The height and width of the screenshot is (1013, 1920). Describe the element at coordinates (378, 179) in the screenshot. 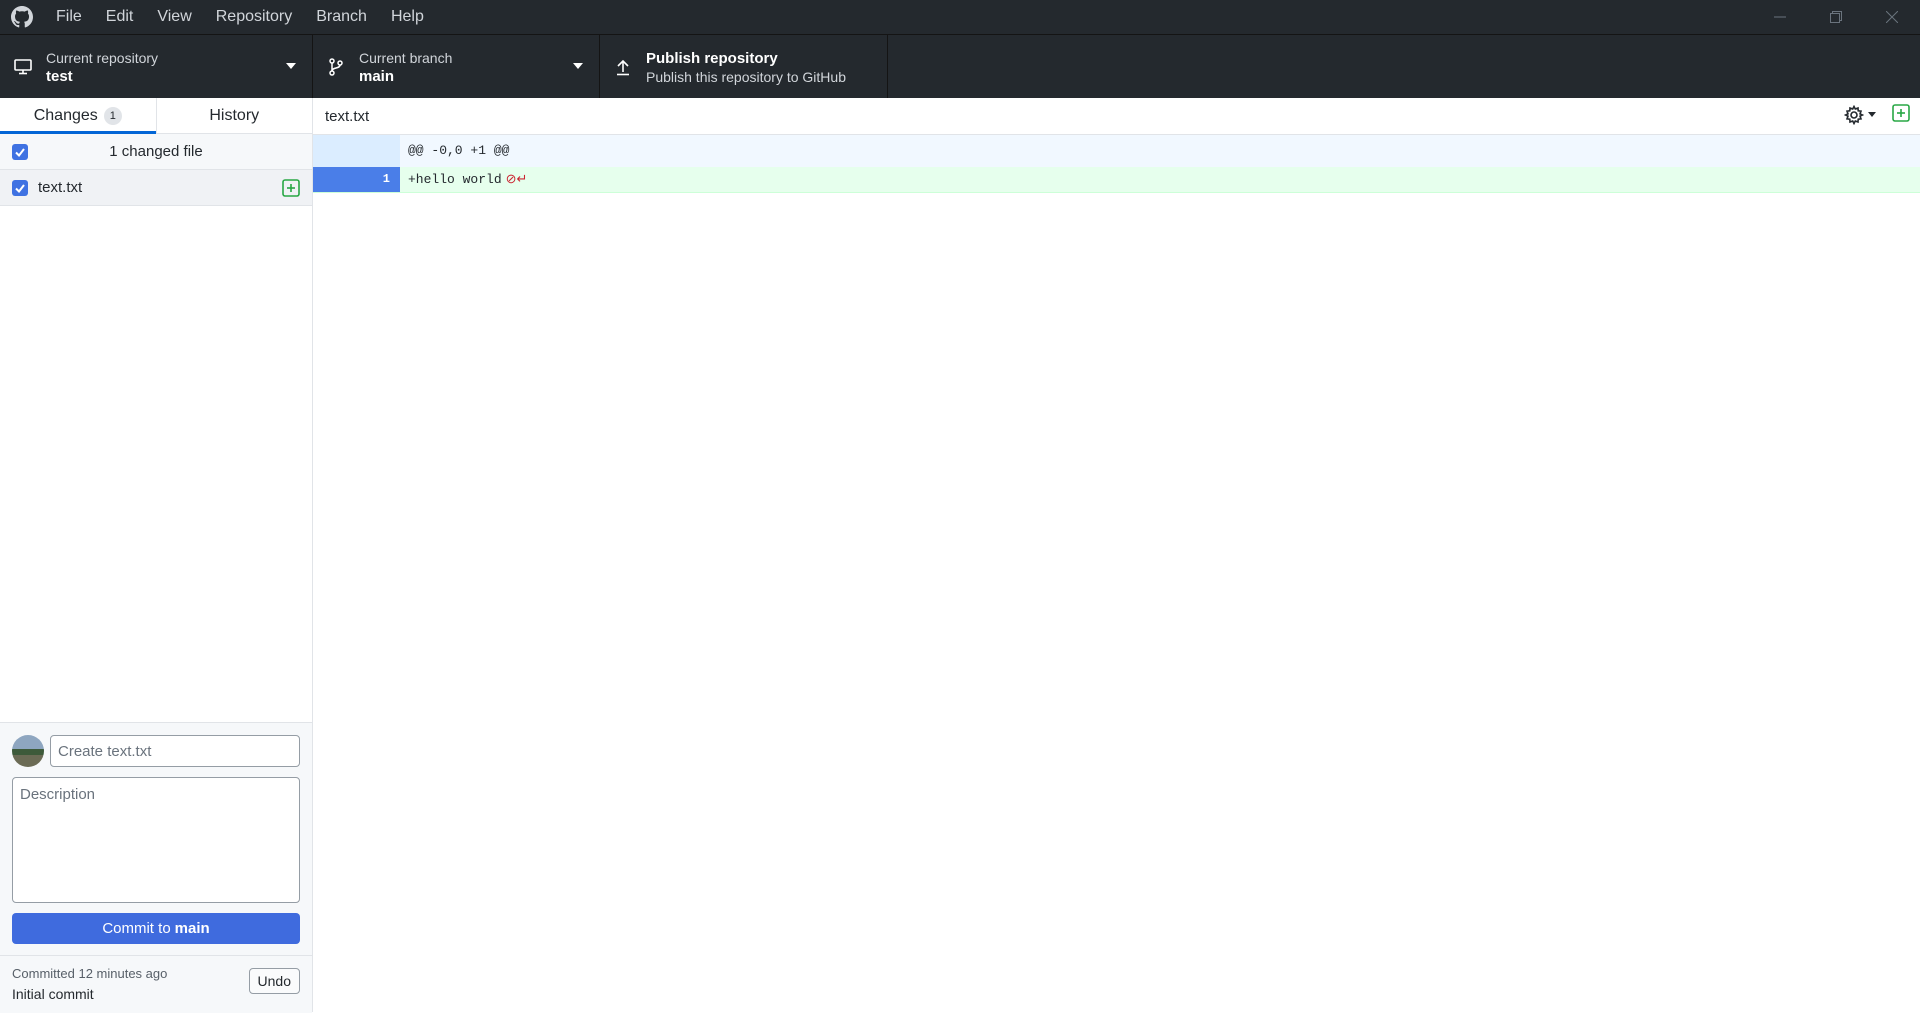

I see `new-line-number: 1` at that location.